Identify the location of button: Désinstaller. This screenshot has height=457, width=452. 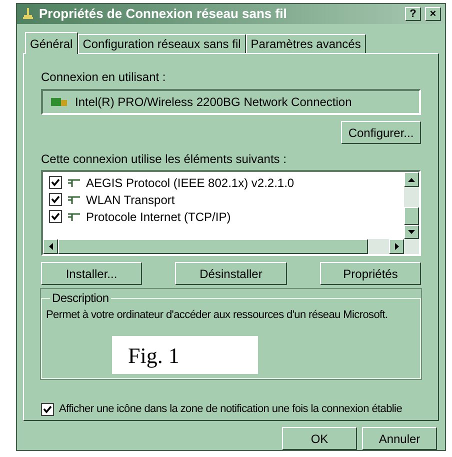
(231, 273).